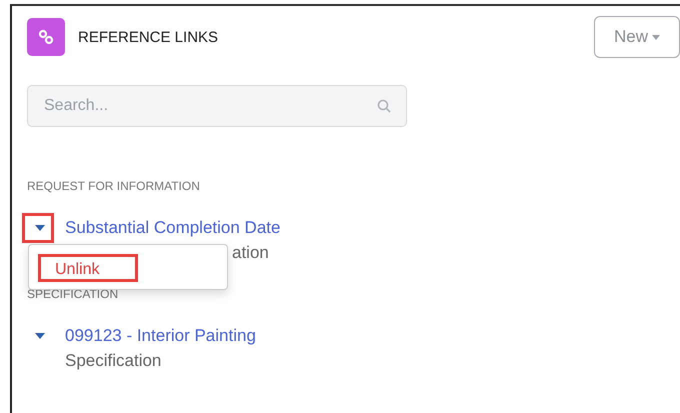 The image size is (680, 413). What do you see at coordinates (384, 106) in the screenshot?
I see `search-icon` at bounding box center [384, 106].